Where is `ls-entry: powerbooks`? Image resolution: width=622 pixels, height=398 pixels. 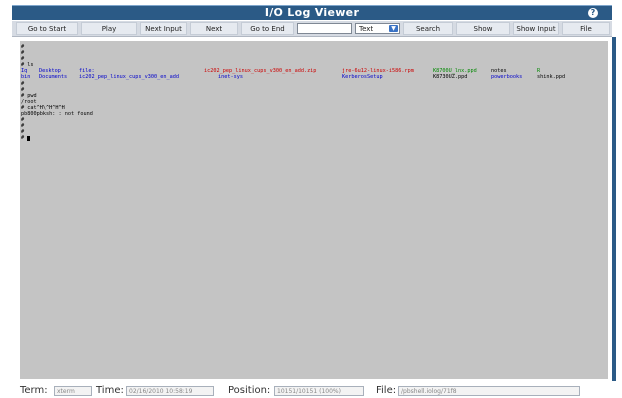 ls-entry: powerbooks is located at coordinates (507, 77).